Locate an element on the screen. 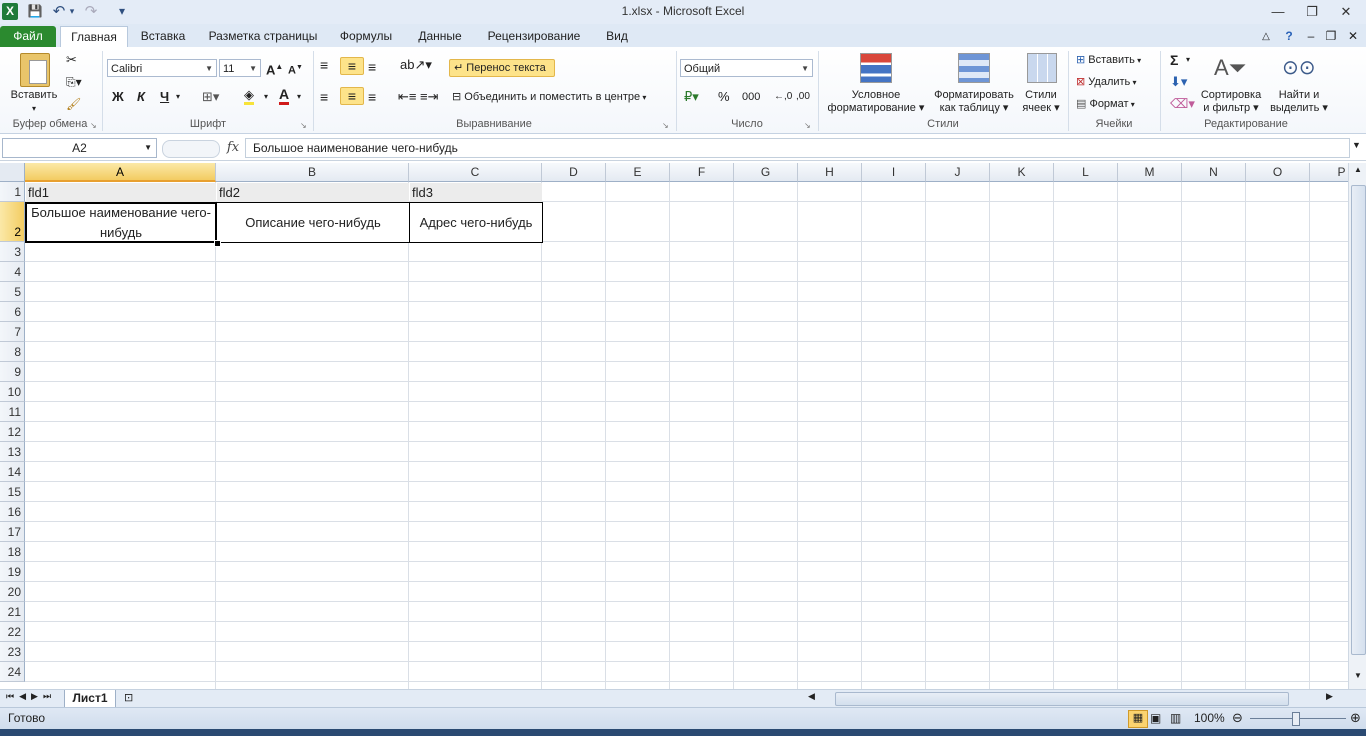 This screenshot has height=736, width=1366. row-header-17: 17 is located at coordinates (12, 532).